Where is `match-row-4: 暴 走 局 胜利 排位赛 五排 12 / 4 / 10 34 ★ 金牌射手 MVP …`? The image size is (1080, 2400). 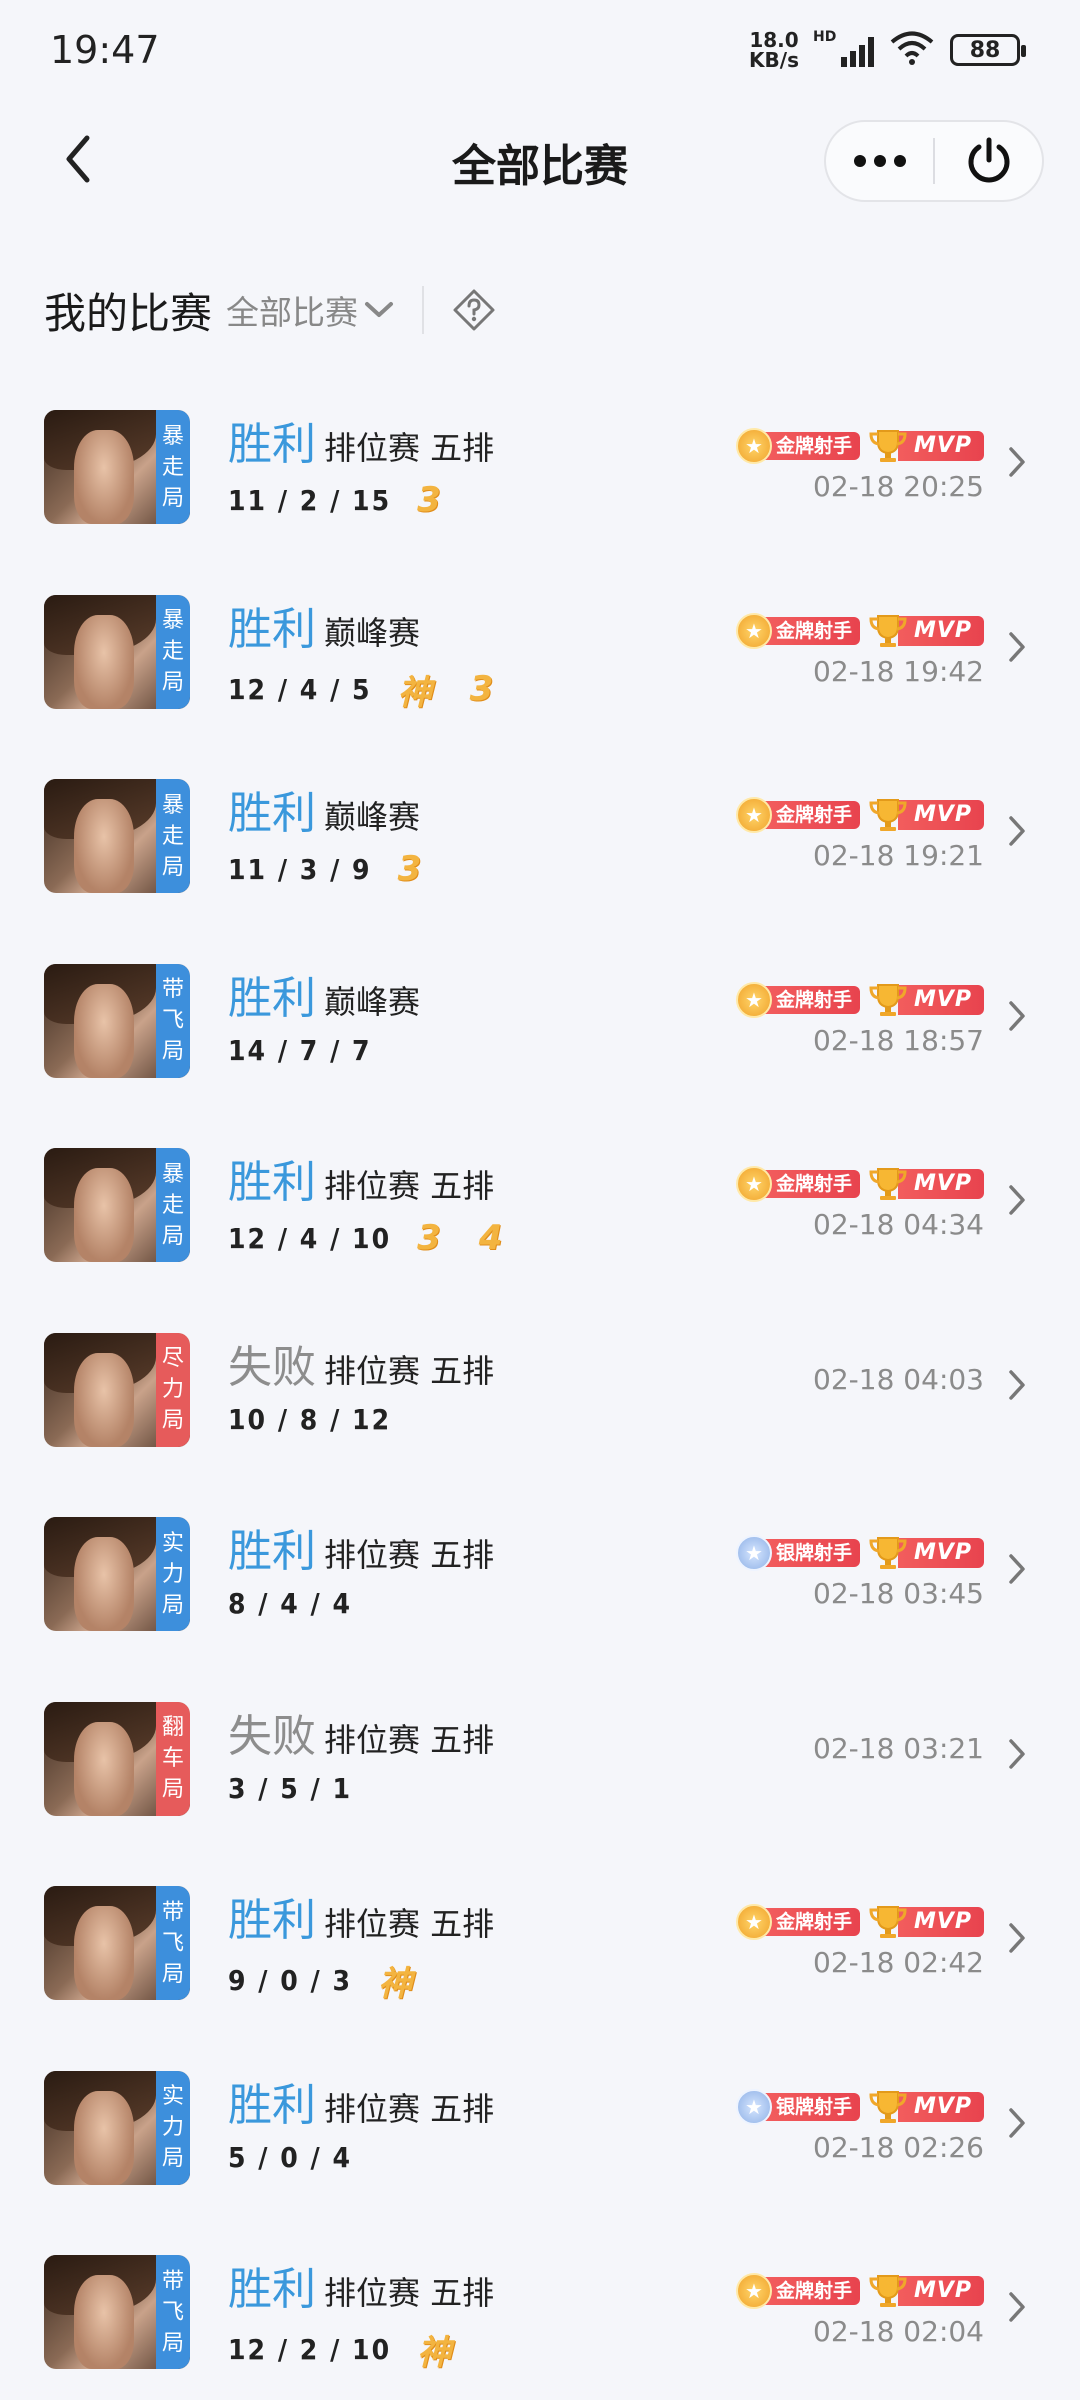 match-row-4: 暴 走 局 胜利 排位赛 五排 12 / 4 / 10 34 ★ 金牌射手 MVP … is located at coordinates (540, 1230).